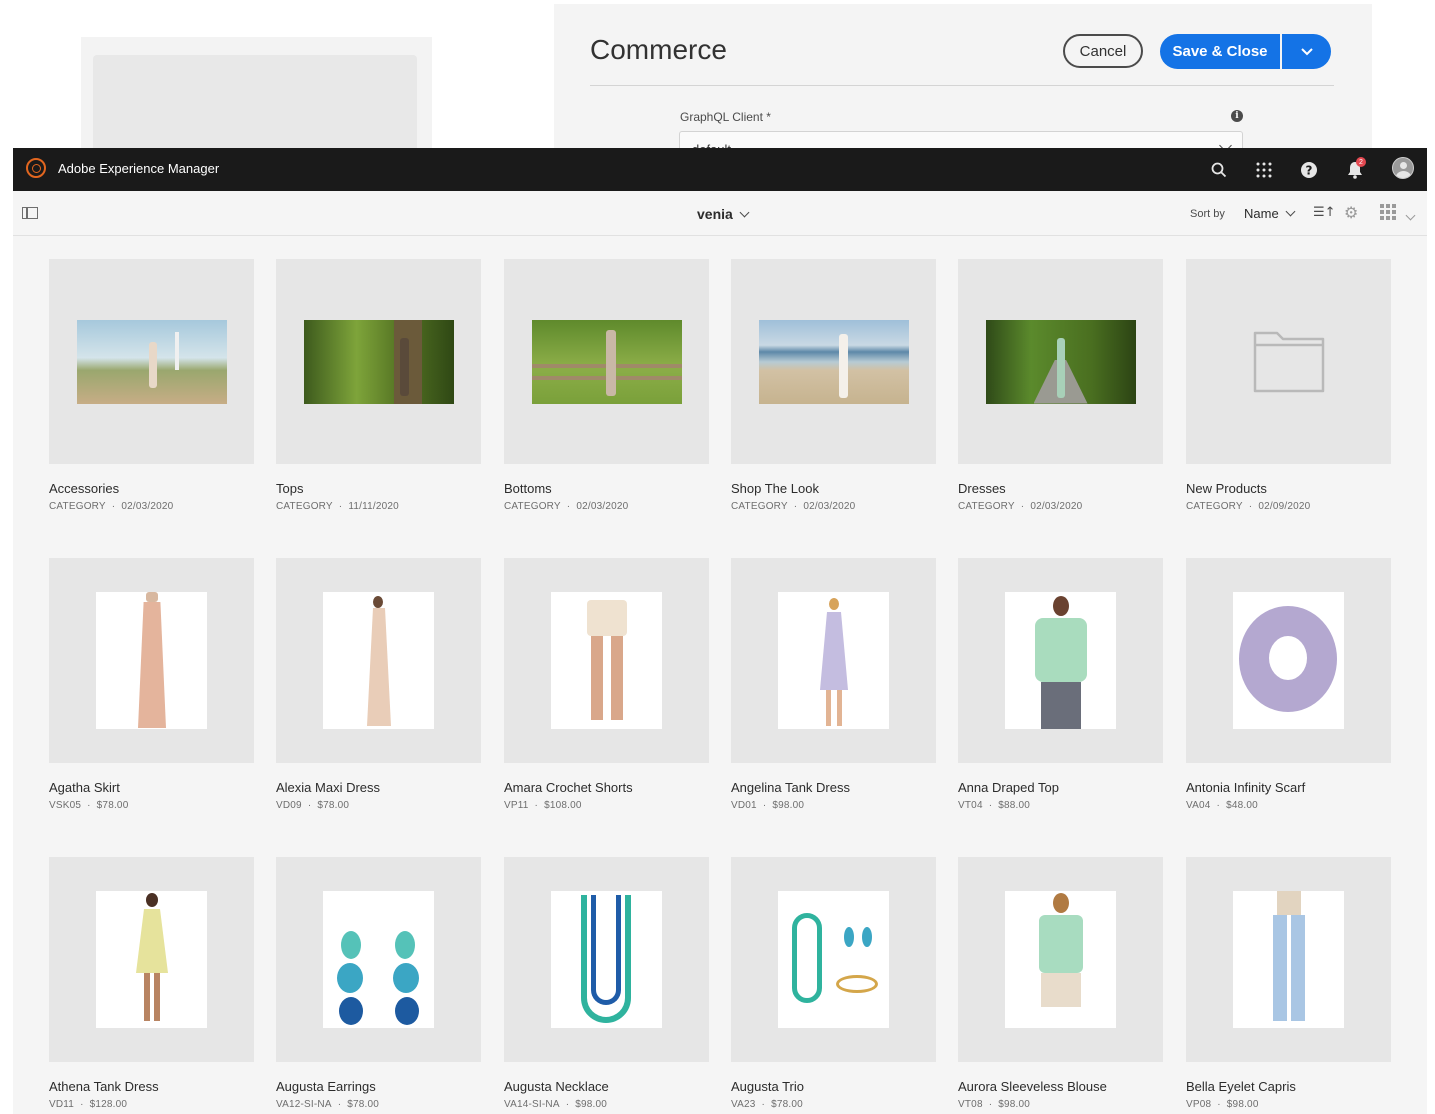 This screenshot has width=1435, height=1114. What do you see at coordinates (982, 488) in the screenshot?
I see `card-title: Dresses` at bounding box center [982, 488].